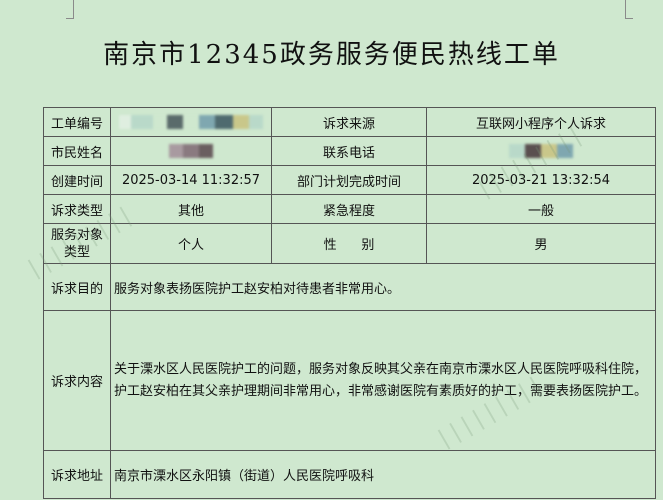 The height and width of the screenshot is (500, 663). What do you see at coordinates (77, 243) in the screenshot?
I see `service-target-label: 服务对象类型` at bounding box center [77, 243].